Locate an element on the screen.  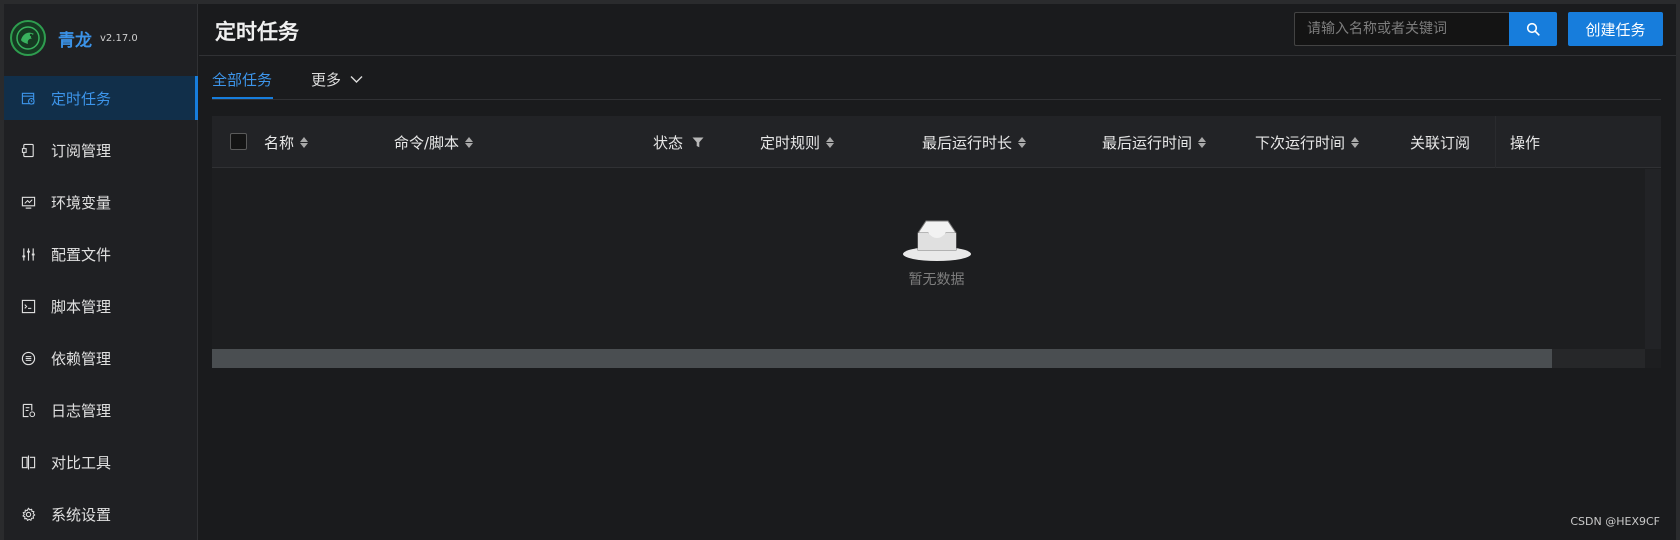
brand-name: 青龙 is located at coordinates (75, 40).